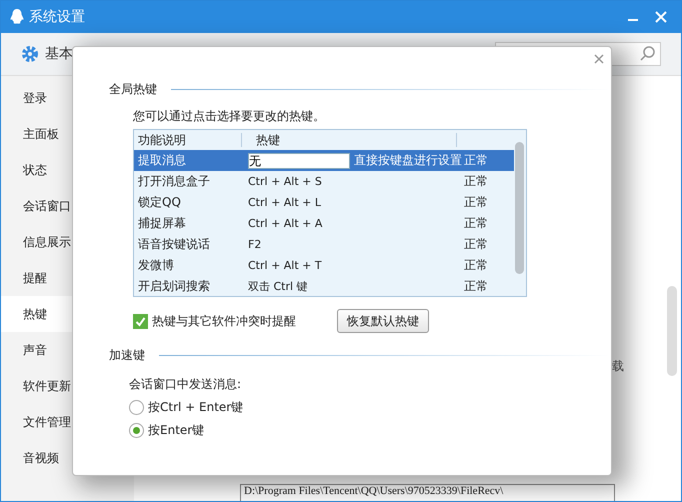 Image resolution: width=682 pixels, height=502 pixels. I want to click on table-row: 发微博 Ctrl + Alt + T 正常, so click(324, 265).